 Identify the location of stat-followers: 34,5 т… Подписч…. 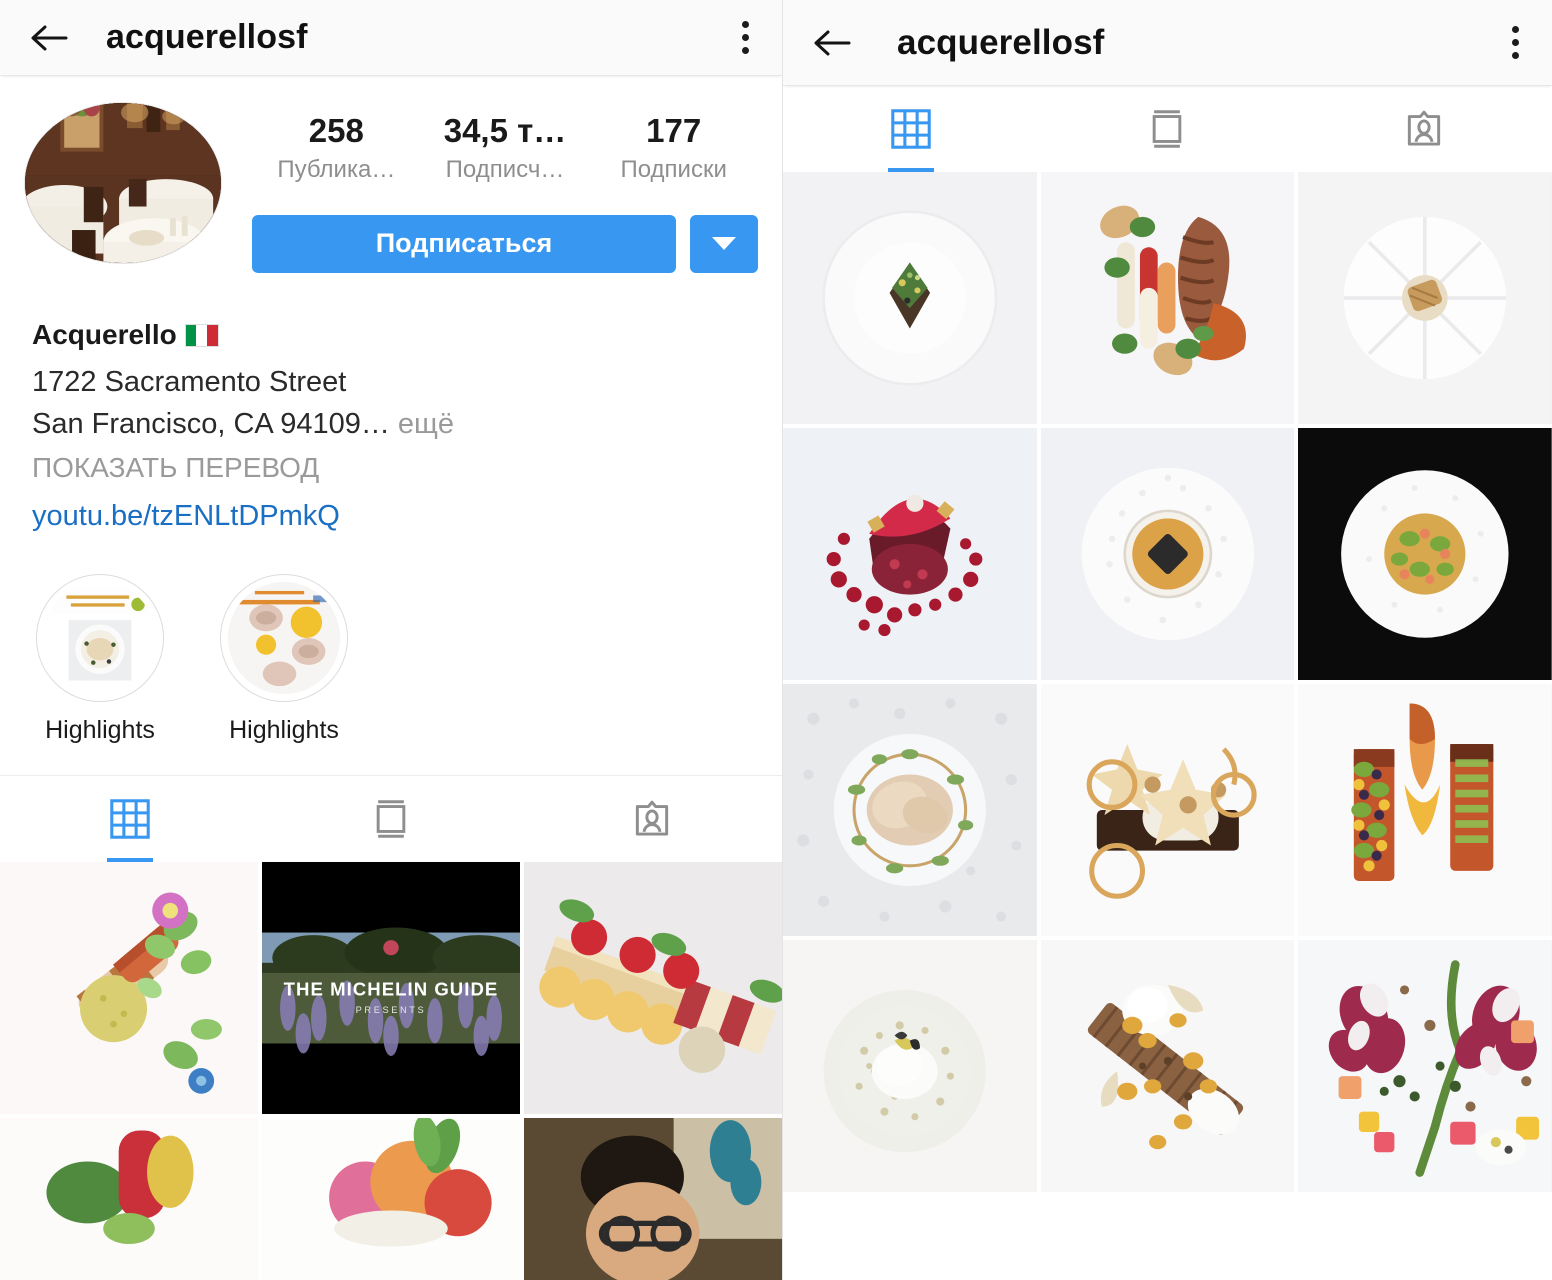
(505, 148).